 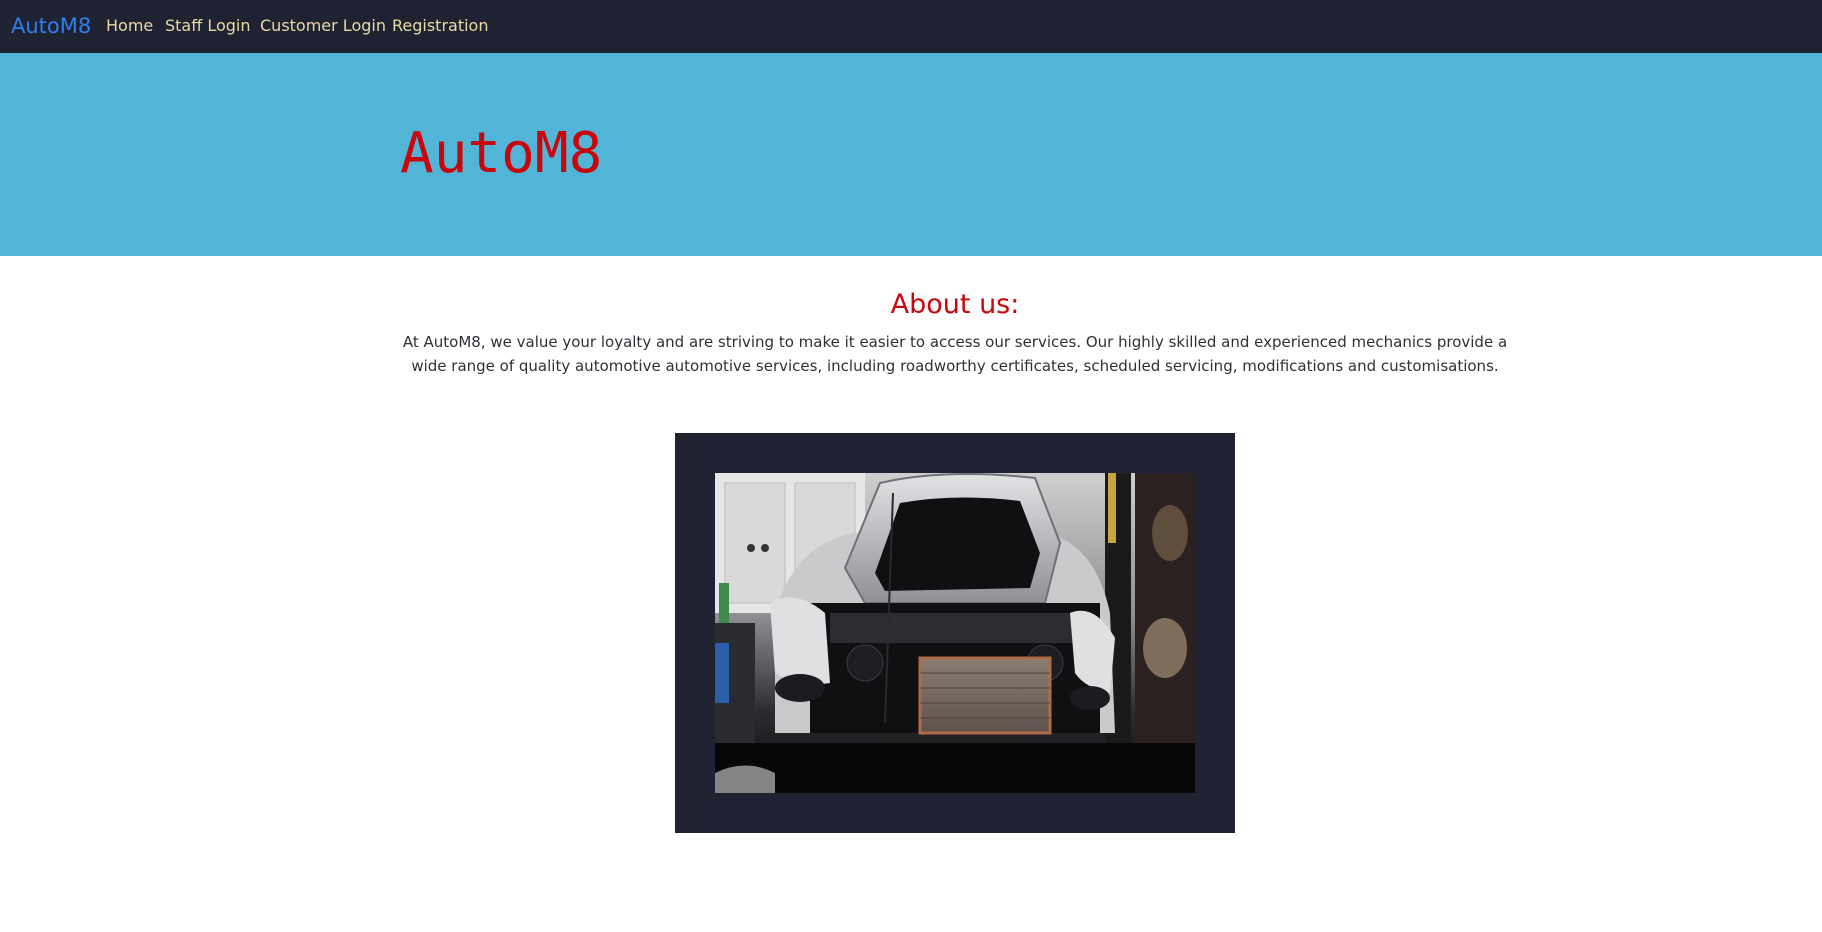 I want to click on hero-title: AutoM8, so click(x=501, y=153).